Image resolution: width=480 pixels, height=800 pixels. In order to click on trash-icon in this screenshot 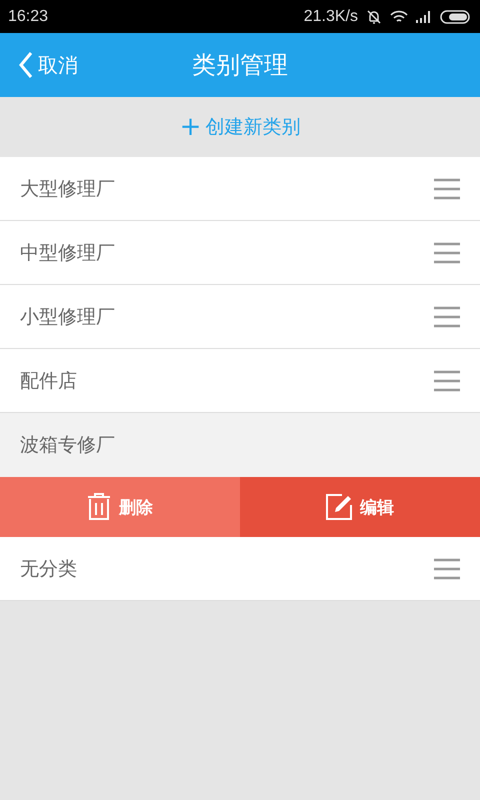, I will do `click(99, 507)`.